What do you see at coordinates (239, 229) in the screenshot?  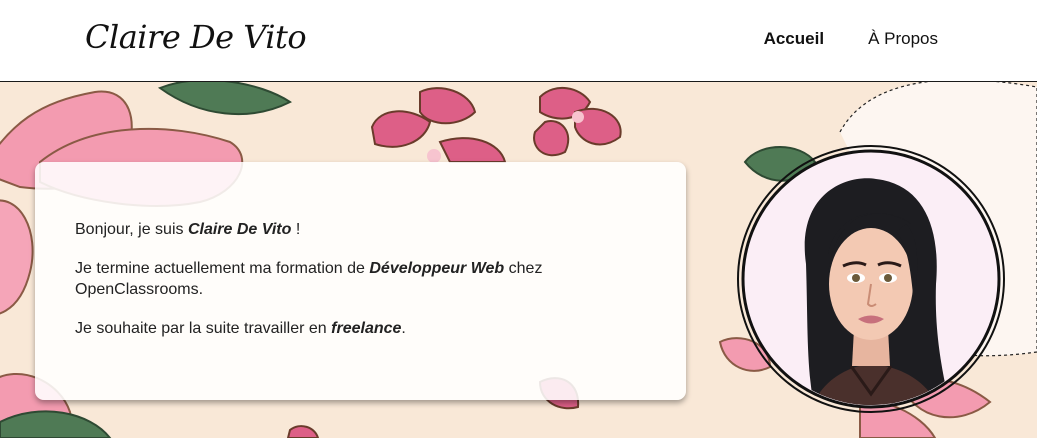 I see `intro-name: Claire De Vito` at bounding box center [239, 229].